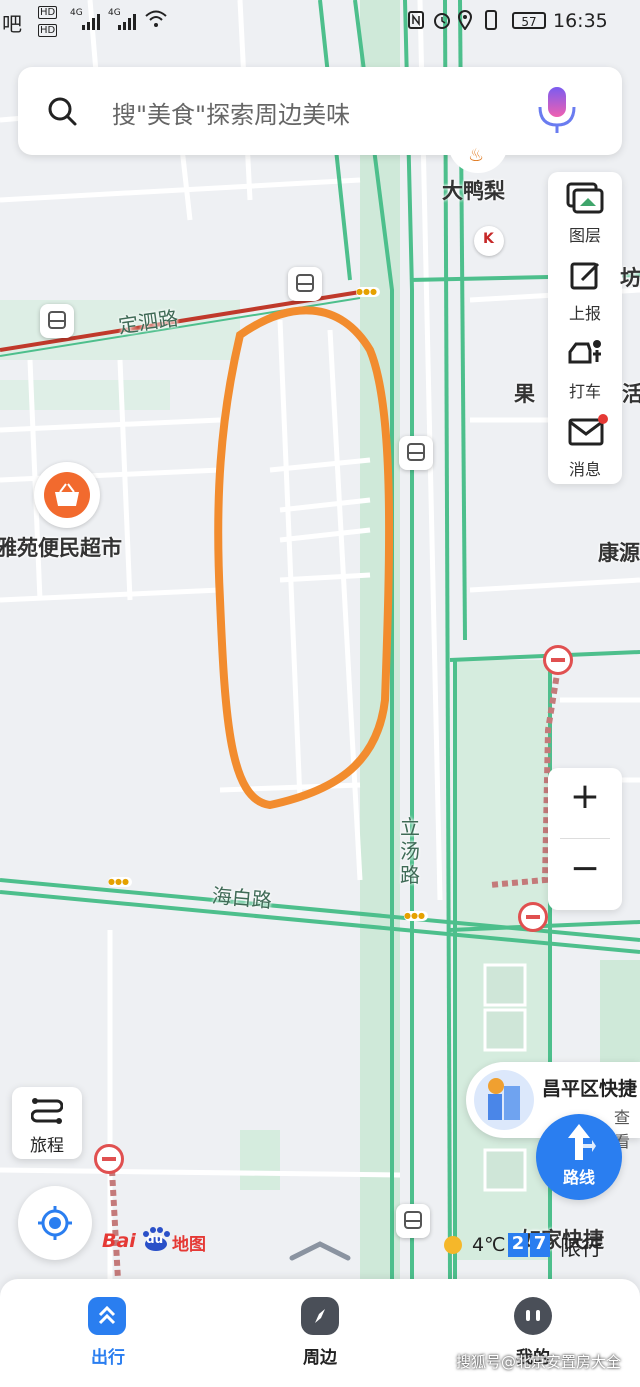 This screenshot has width=640, height=1387. I want to click on taxi-label: 打车, so click(584, 391).